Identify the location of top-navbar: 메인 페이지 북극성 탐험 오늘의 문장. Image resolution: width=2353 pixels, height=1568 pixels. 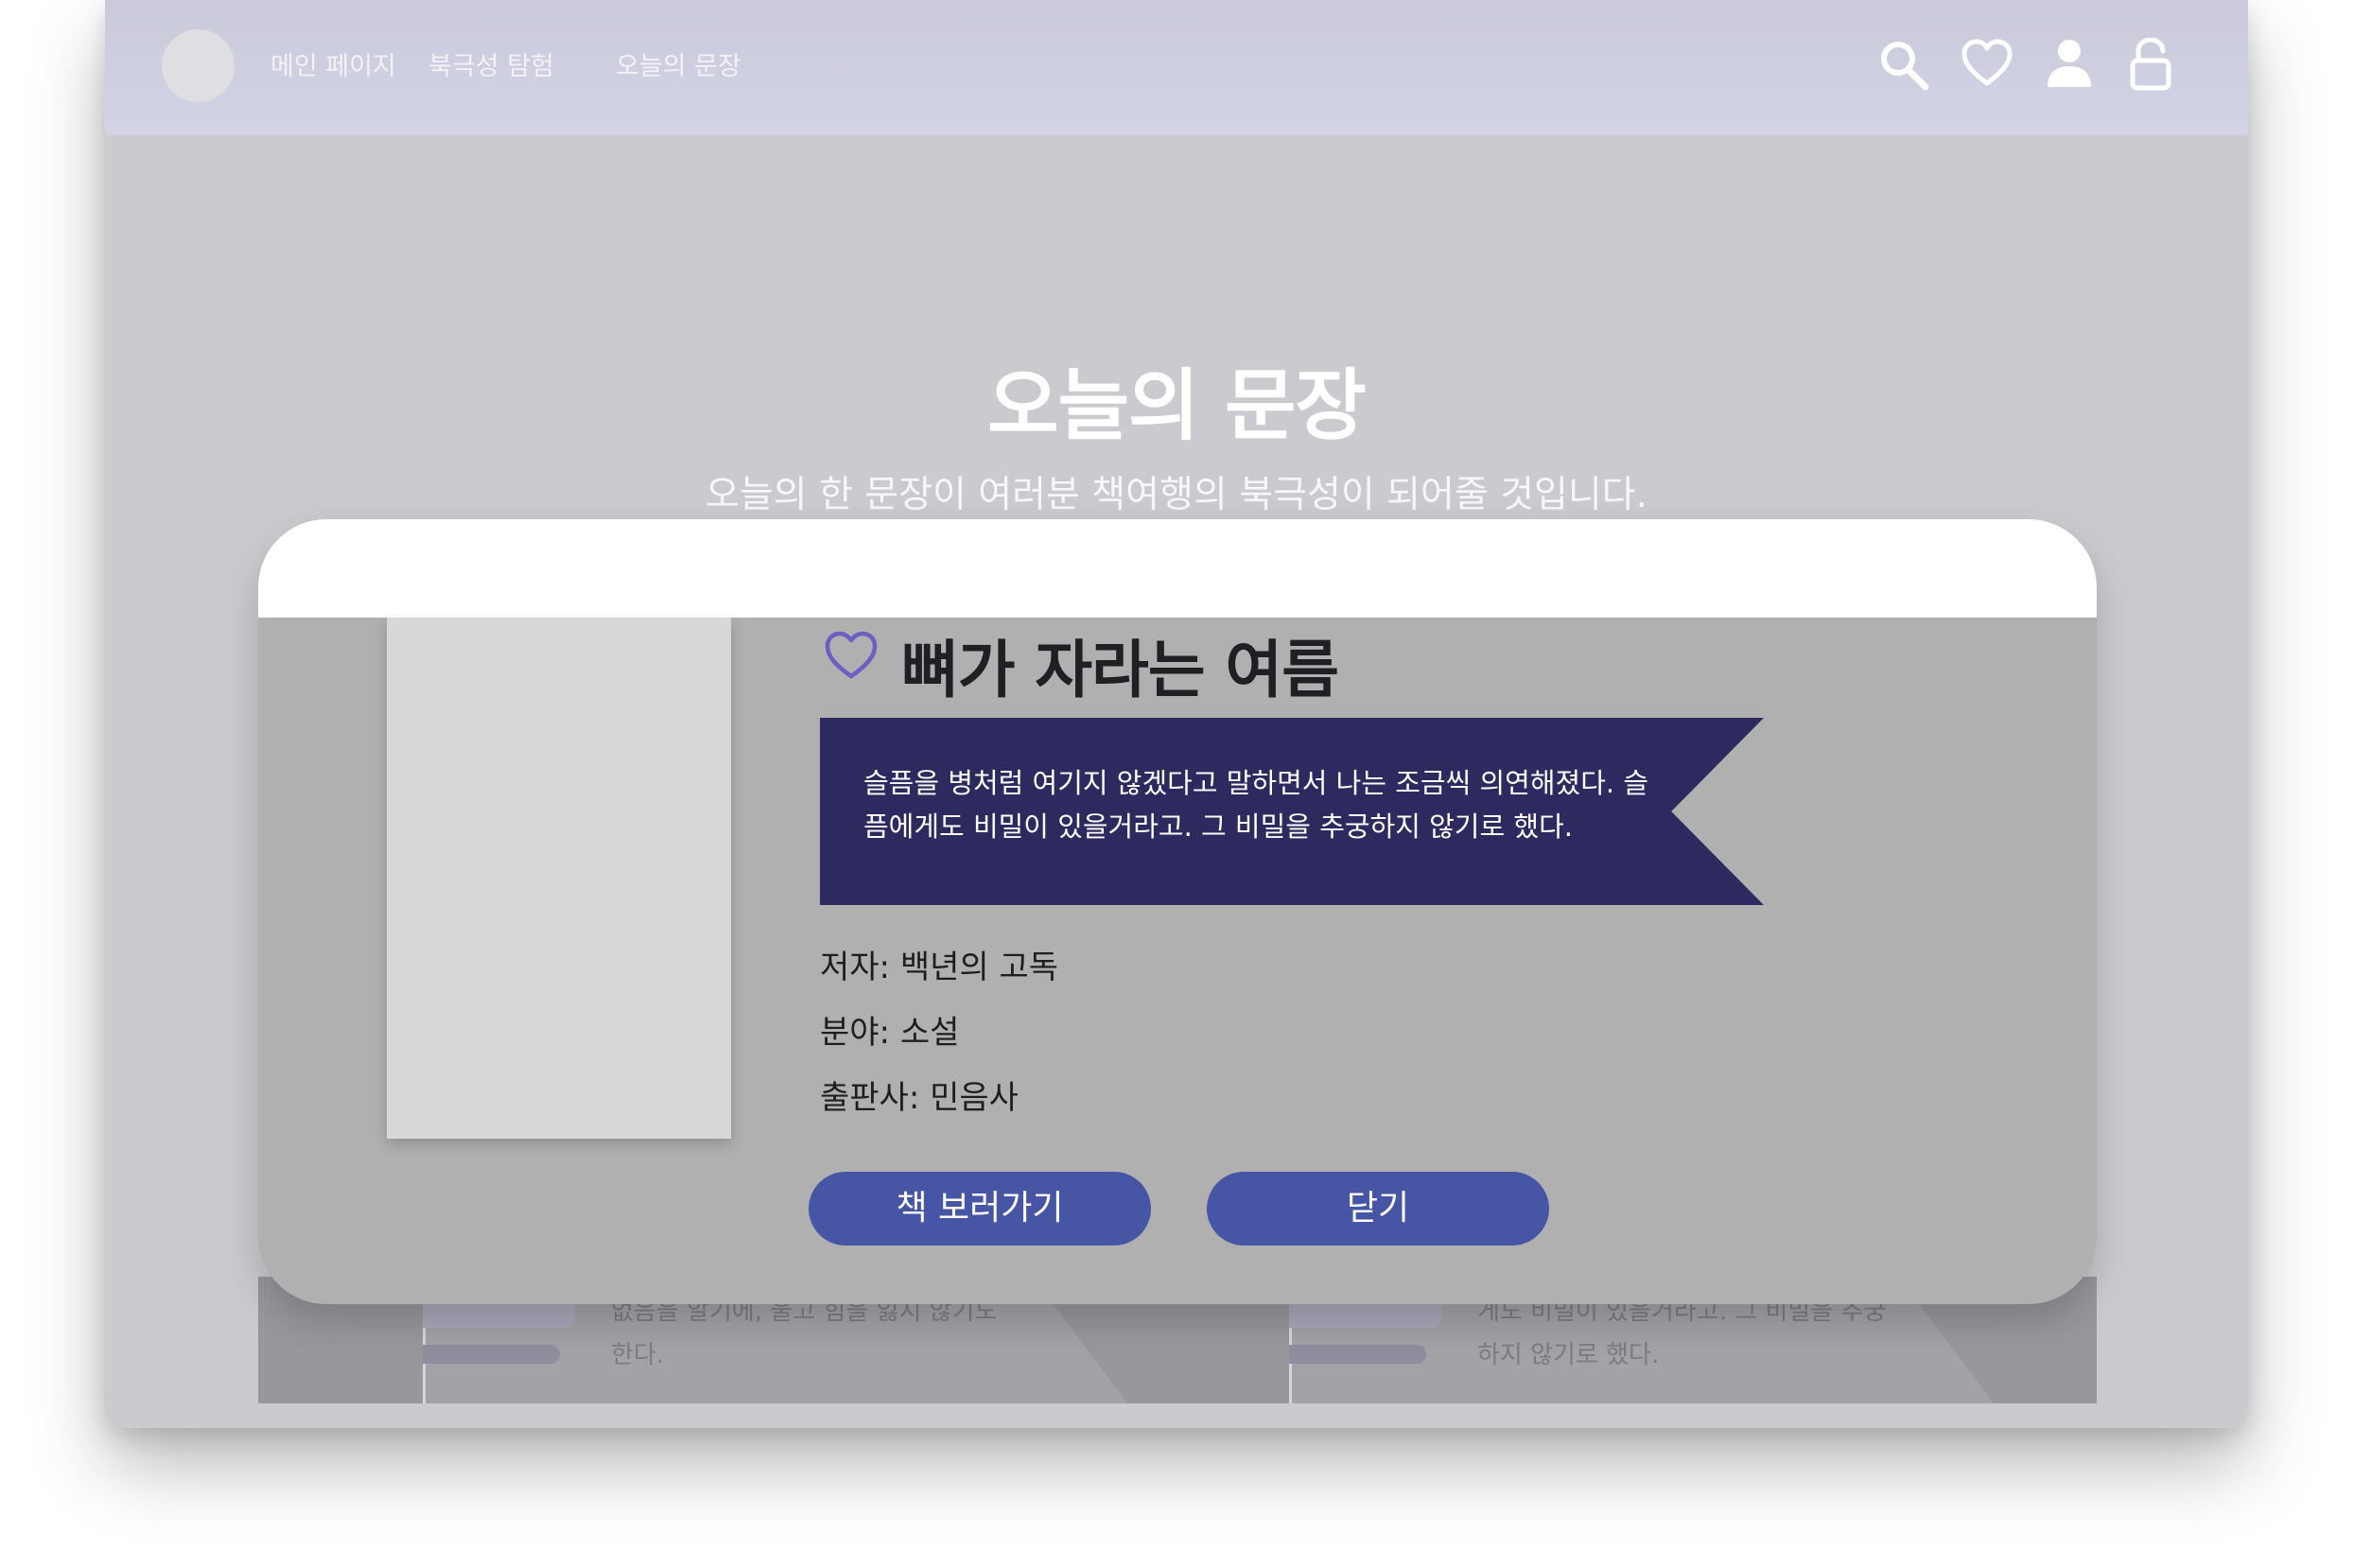
(1176, 68).